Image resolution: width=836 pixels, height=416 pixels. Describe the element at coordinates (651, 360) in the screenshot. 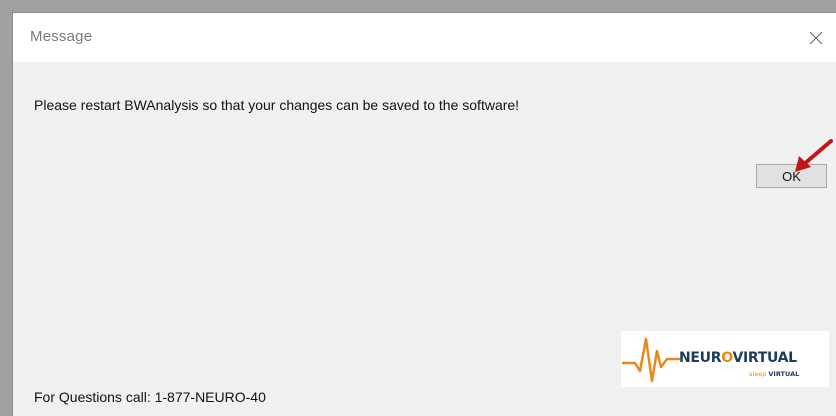

I see `waveform-icon` at that location.